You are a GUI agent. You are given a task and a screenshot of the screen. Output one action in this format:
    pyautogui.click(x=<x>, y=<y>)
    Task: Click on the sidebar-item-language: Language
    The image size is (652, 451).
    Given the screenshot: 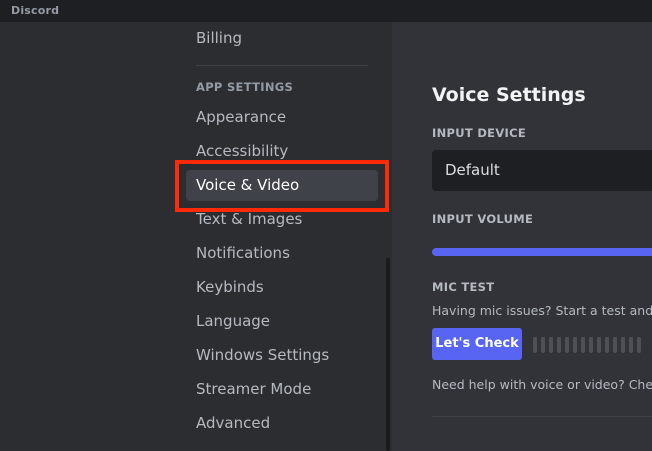 What is the action you would take?
    pyautogui.click(x=282, y=321)
    